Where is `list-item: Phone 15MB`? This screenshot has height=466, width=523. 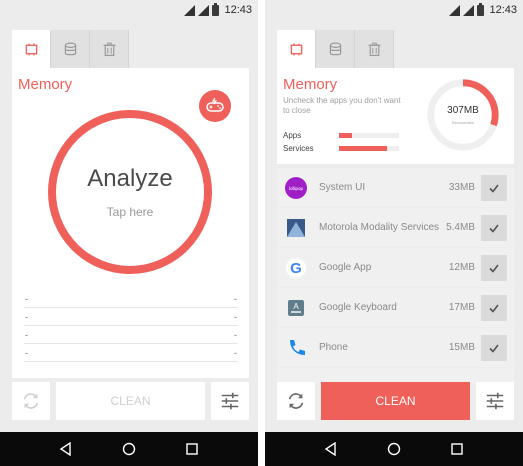 list-item: Phone 15MB is located at coordinates (395, 347).